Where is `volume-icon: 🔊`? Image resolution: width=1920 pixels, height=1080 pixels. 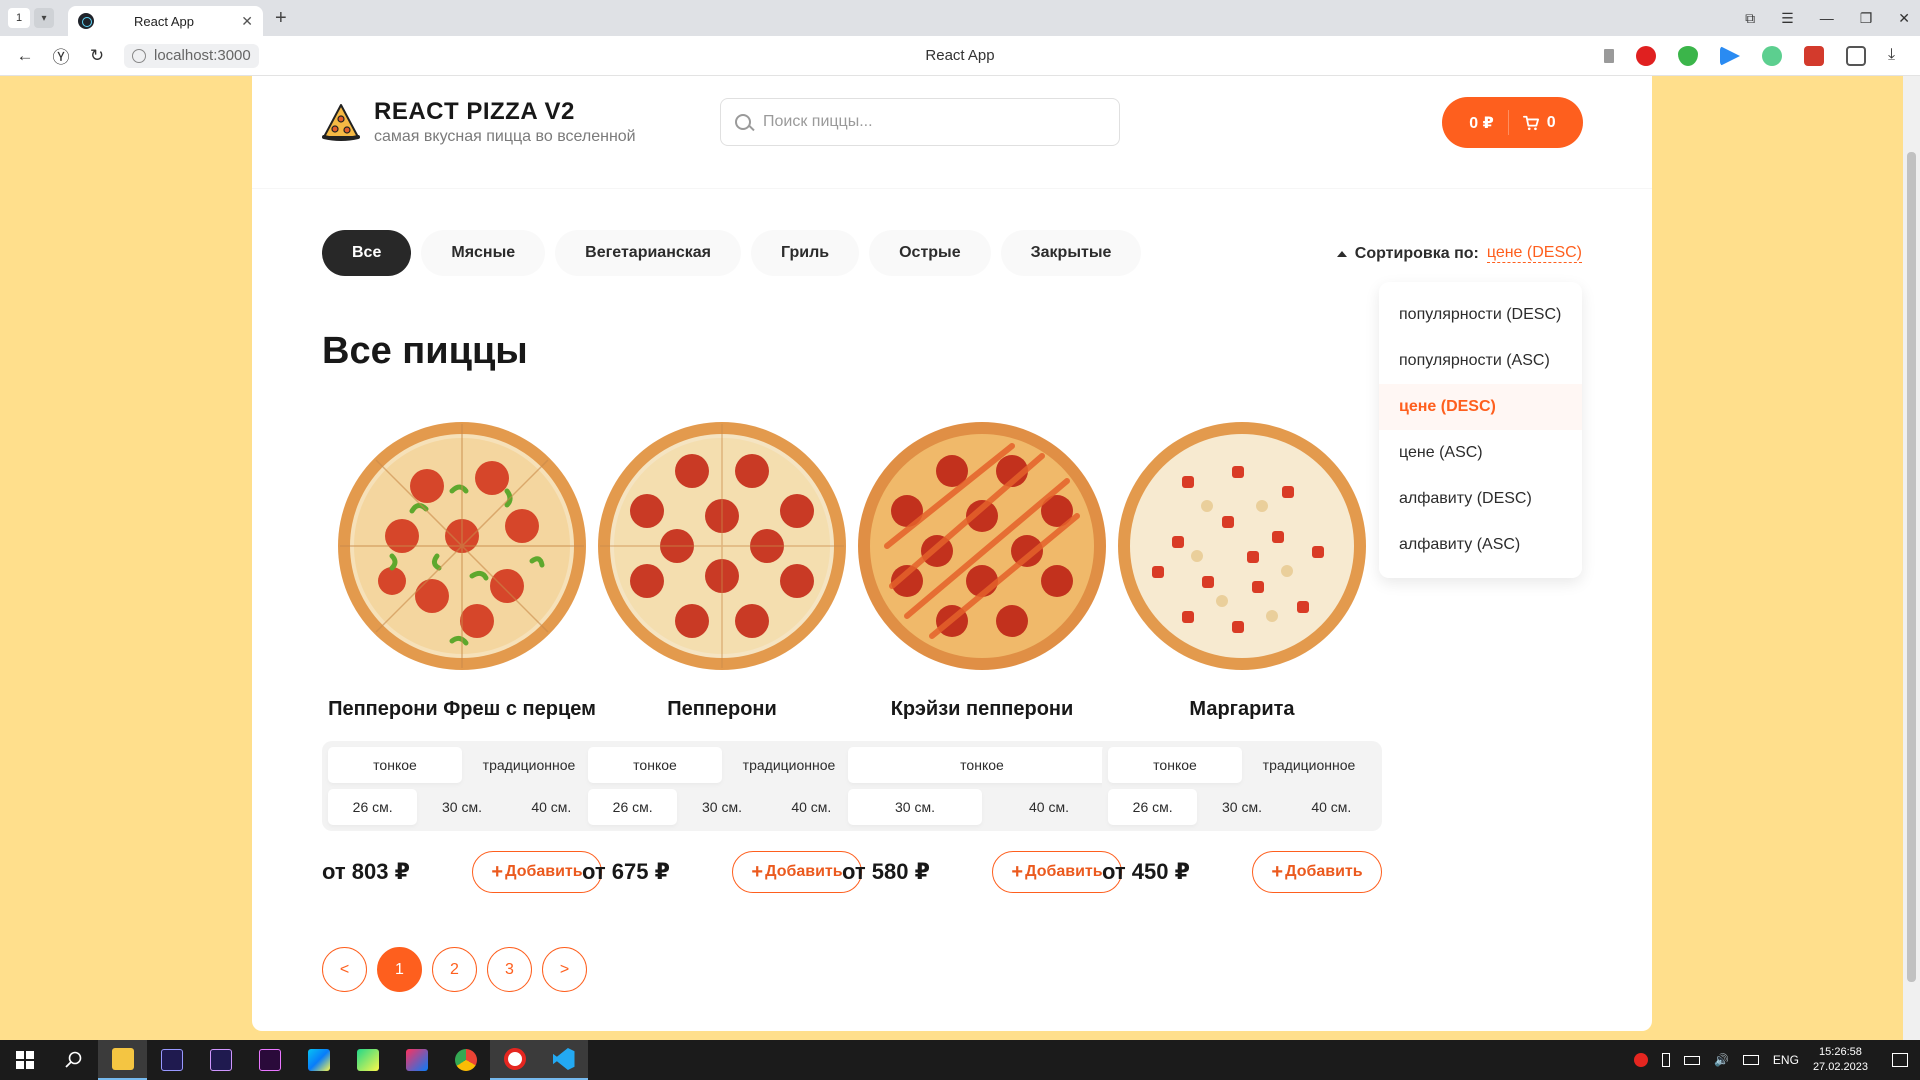
volume-icon: 🔊 is located at coordinates (1721, 1060).